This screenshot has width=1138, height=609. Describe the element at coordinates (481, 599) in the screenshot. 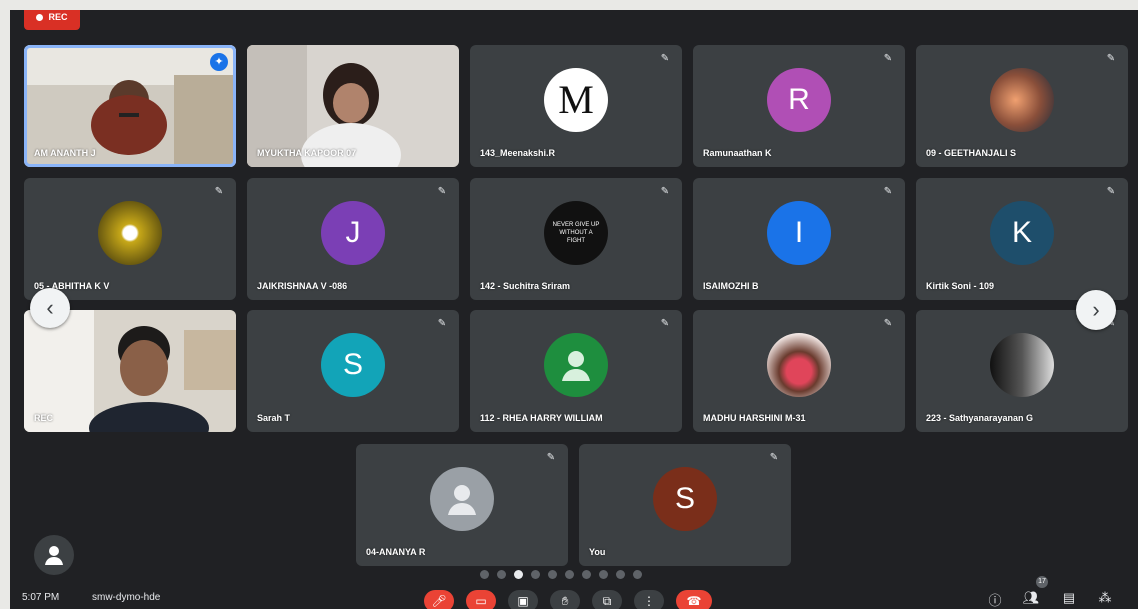

I see `camera-off-icon: ▭` at that location.